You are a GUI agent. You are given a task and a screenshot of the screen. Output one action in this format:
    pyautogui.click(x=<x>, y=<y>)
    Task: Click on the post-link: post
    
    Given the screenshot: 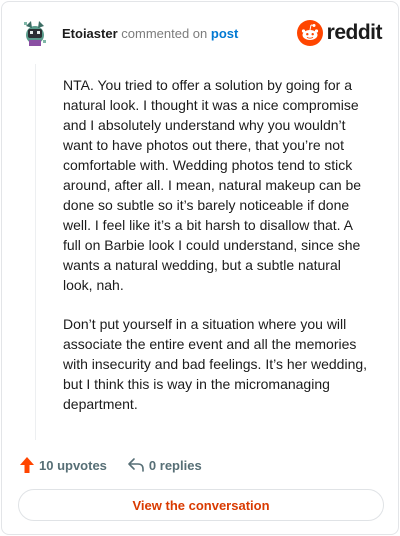 What is the action you would take?
    pyautogui.click(x=224, y=33)
    